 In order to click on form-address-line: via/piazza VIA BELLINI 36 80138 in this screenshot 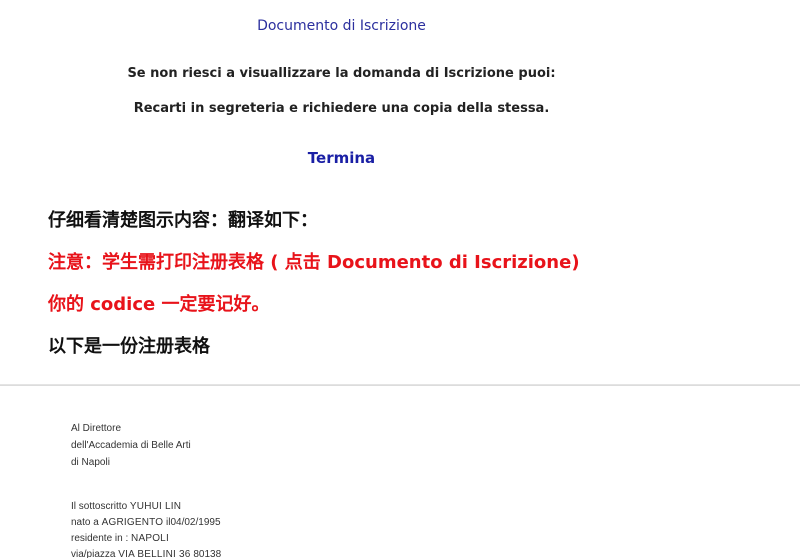, I will do `click(146, 553)`.